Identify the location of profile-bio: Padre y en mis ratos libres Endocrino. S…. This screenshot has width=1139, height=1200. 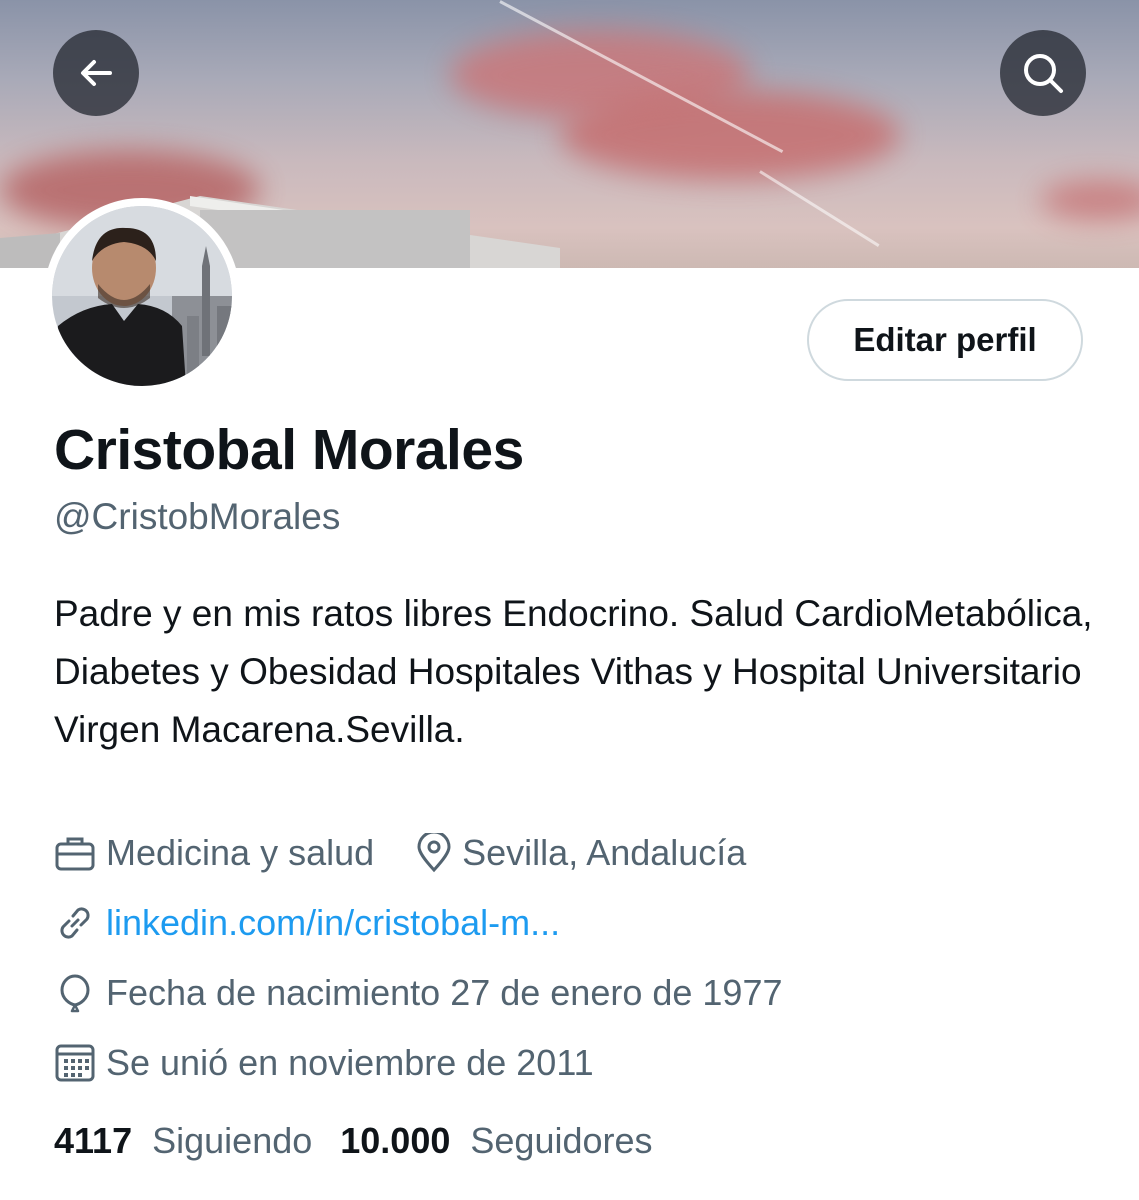
(573, 671).